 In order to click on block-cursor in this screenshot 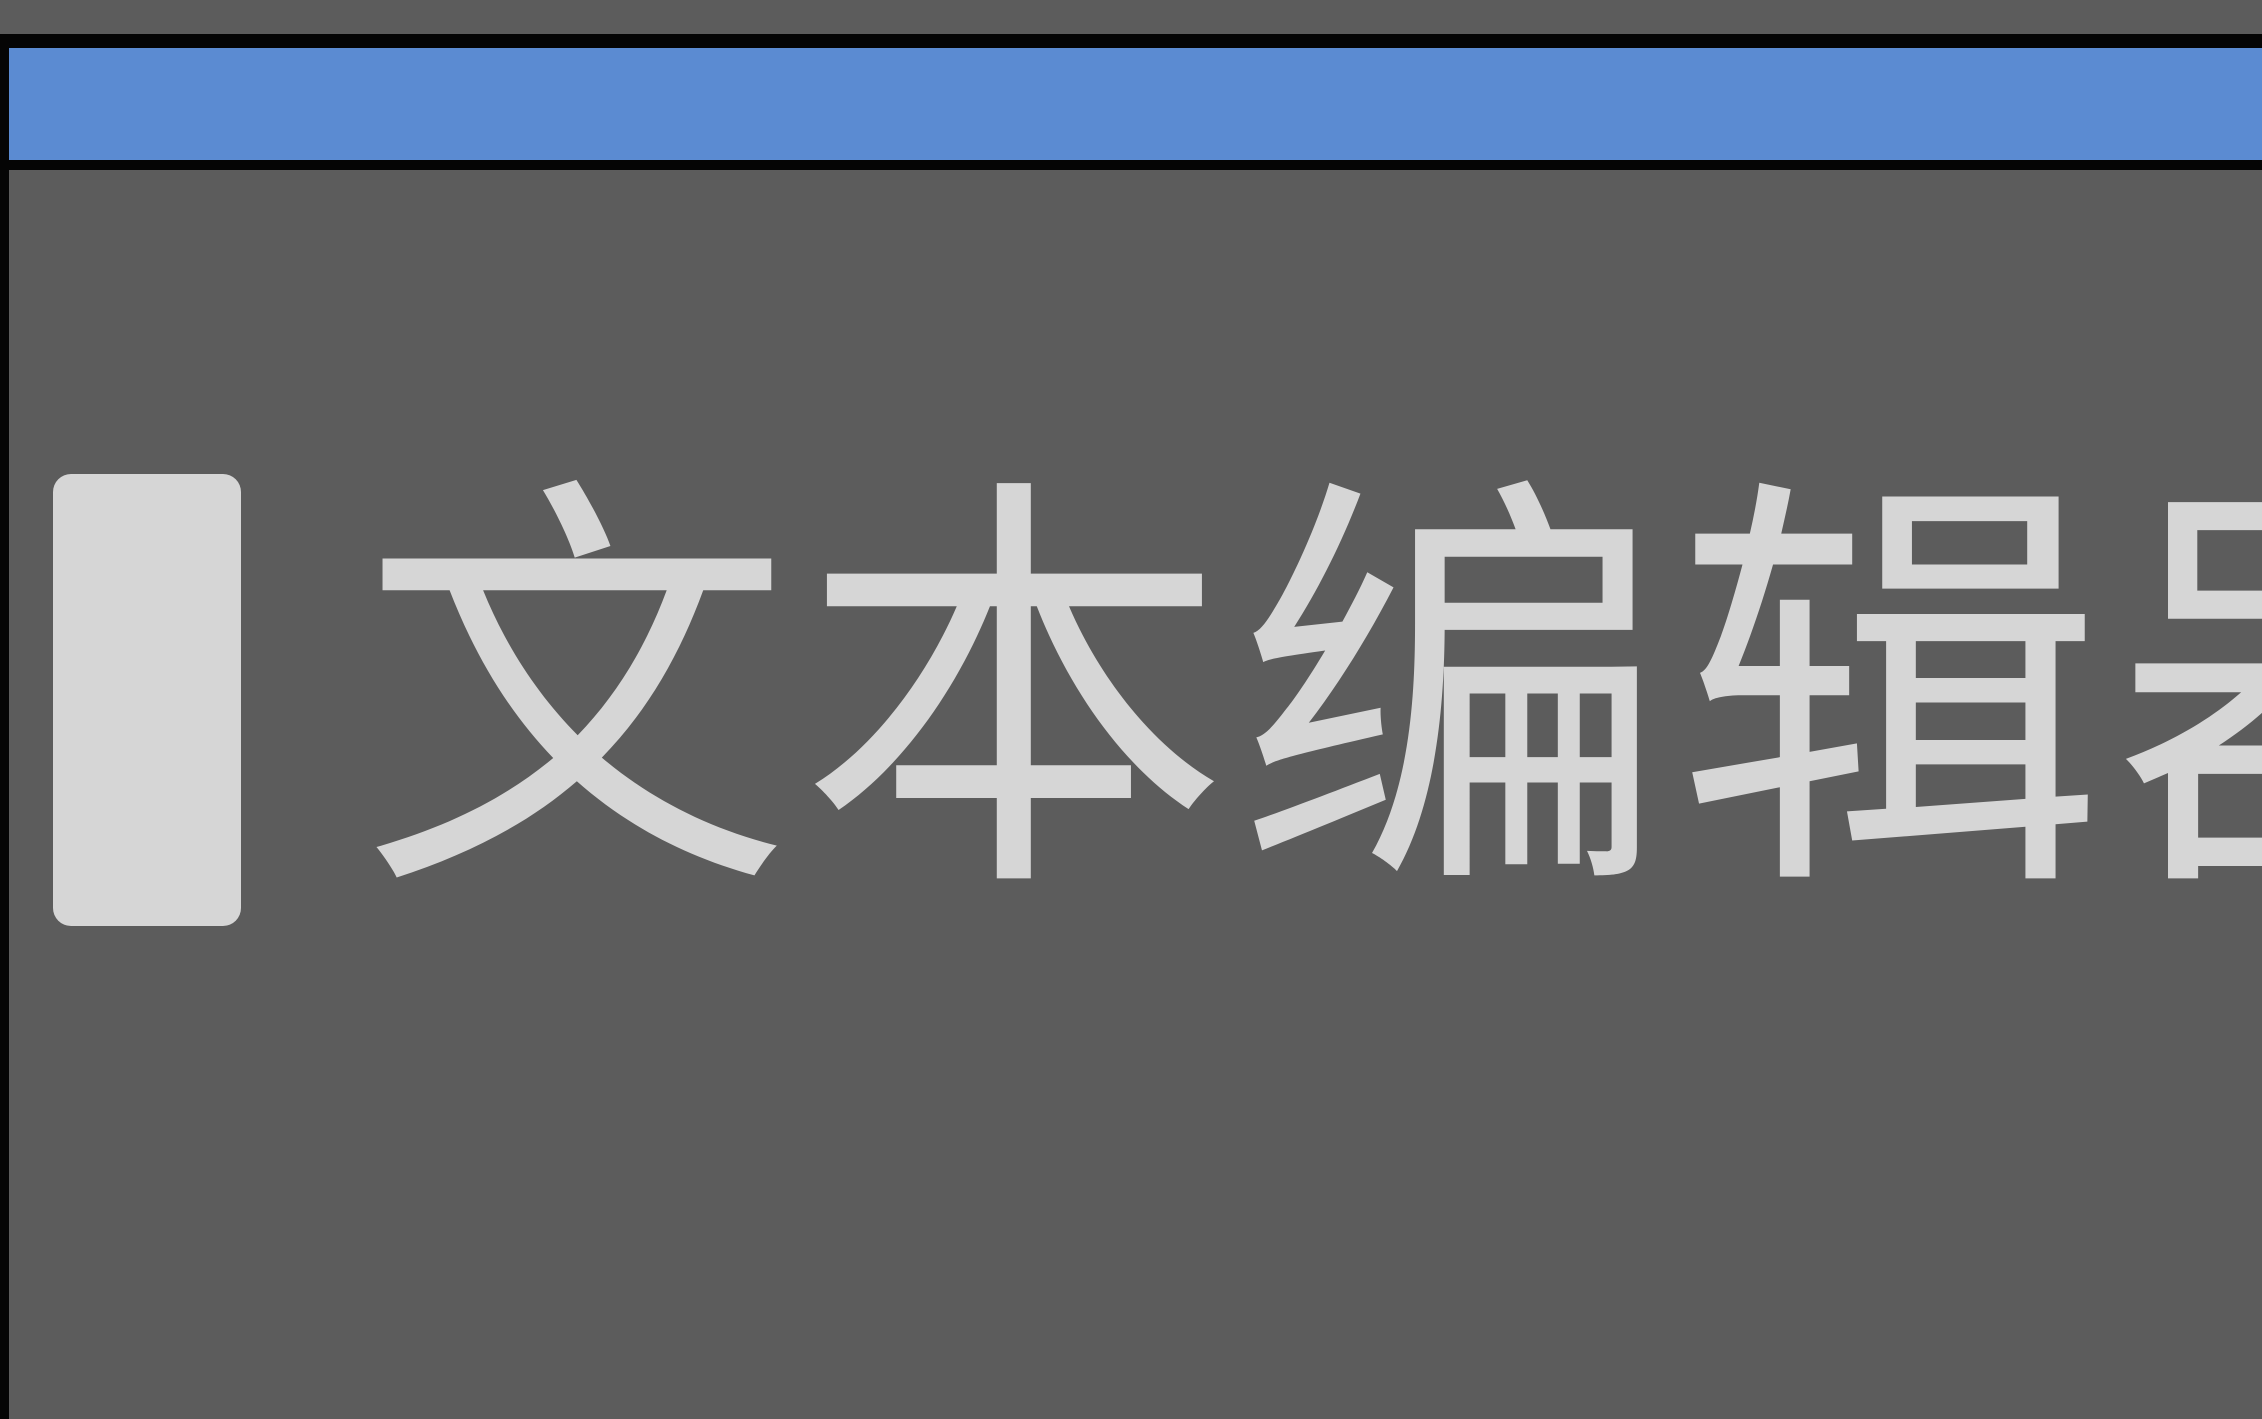, I will do `click(147, 700)`.